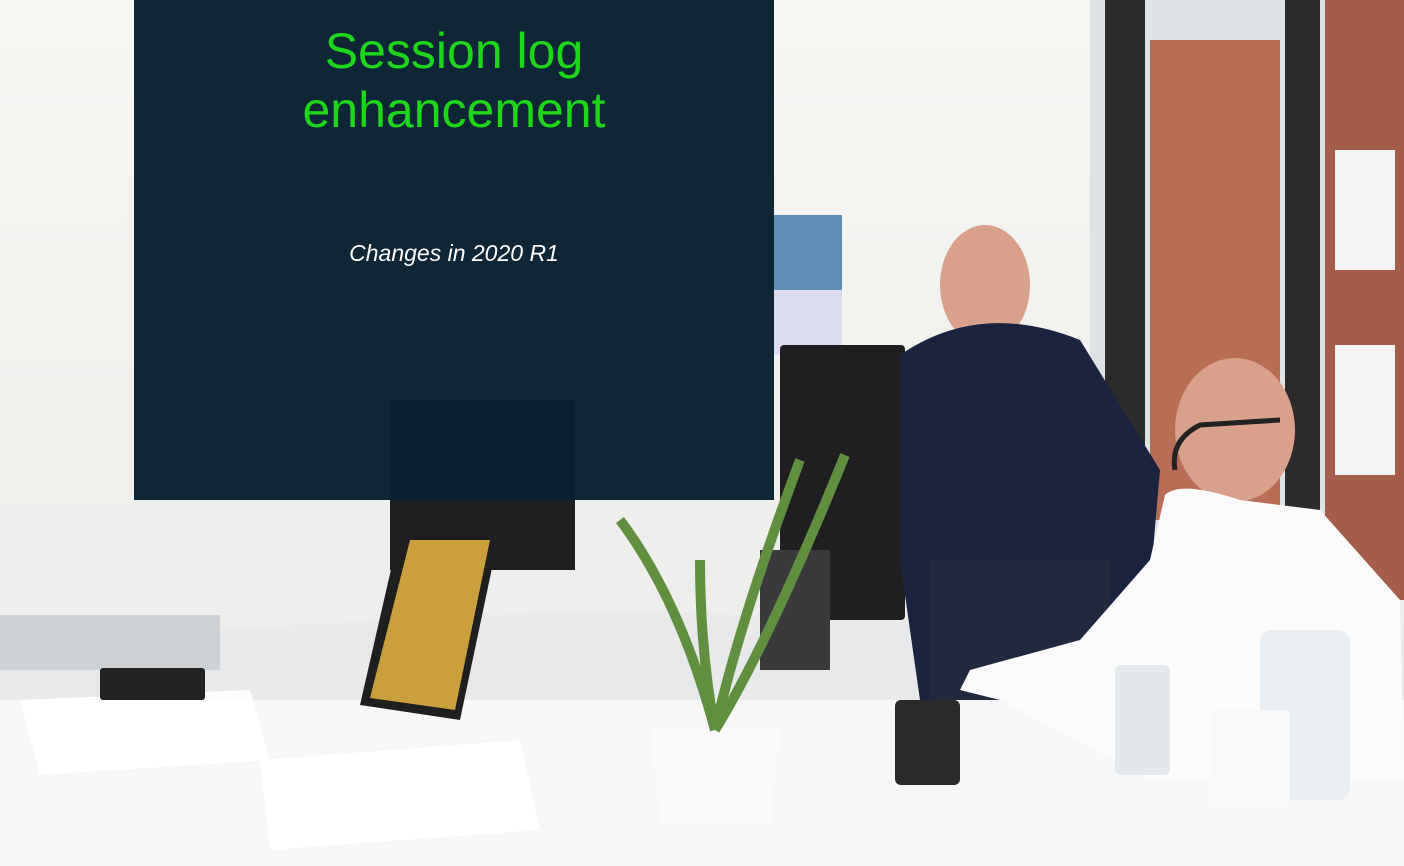 This screenshot has height=866, width=1404. What do you see at coordinates (454, 81) in the screenshot?
I see `slide-title: Session log enhancement` at bounding box center [454, 81].